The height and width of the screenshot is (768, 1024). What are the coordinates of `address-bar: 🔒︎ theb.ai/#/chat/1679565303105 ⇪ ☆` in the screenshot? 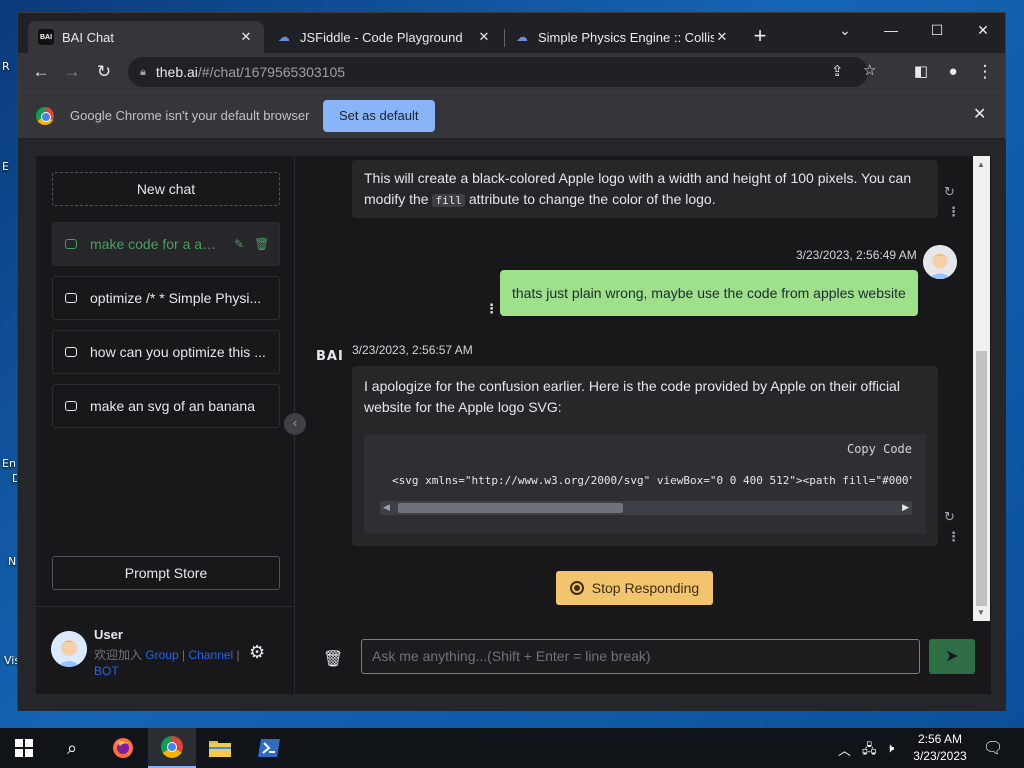 It's located at (502, 72).